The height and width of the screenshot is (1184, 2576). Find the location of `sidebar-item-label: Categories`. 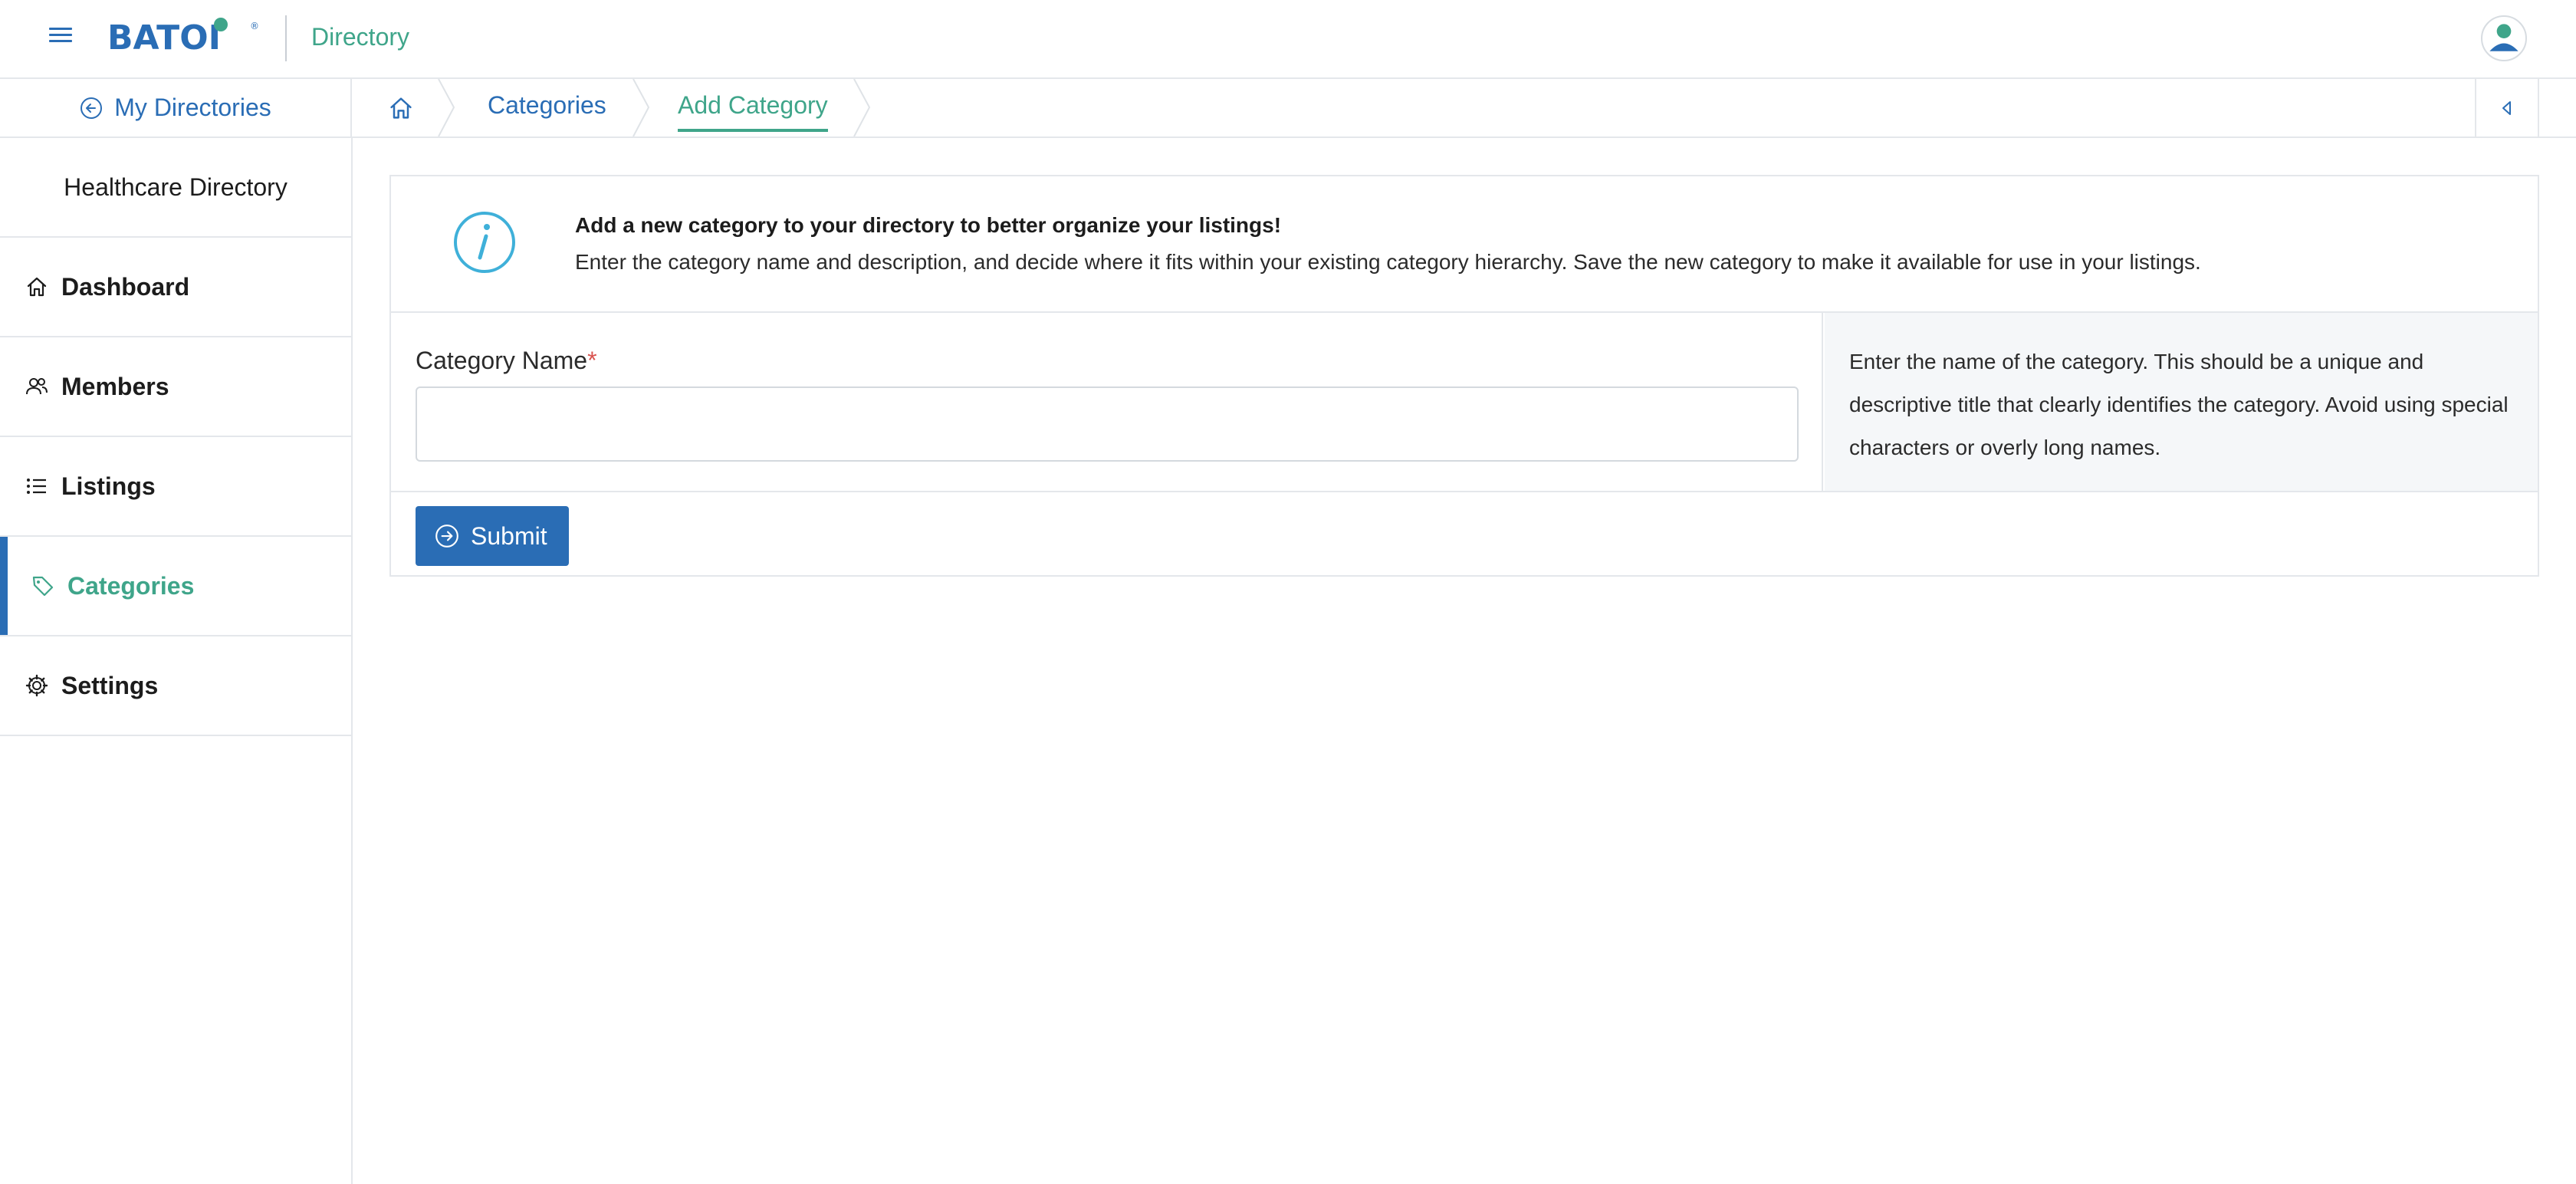

sidebar-item-label: Categories is located at coordinates (131, 585).